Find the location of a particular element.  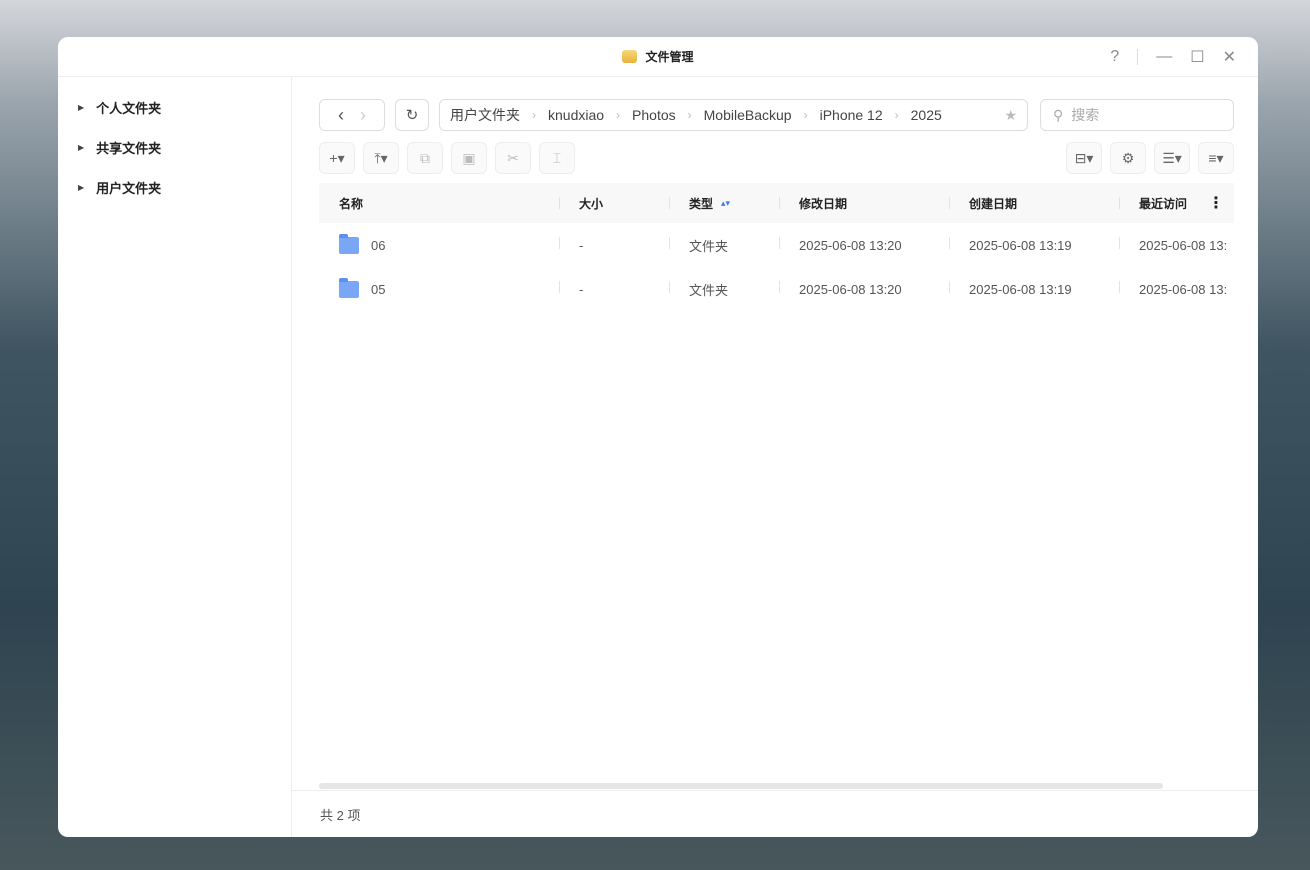

column-modified: 修改日期 is located at coordinates (864, 203).